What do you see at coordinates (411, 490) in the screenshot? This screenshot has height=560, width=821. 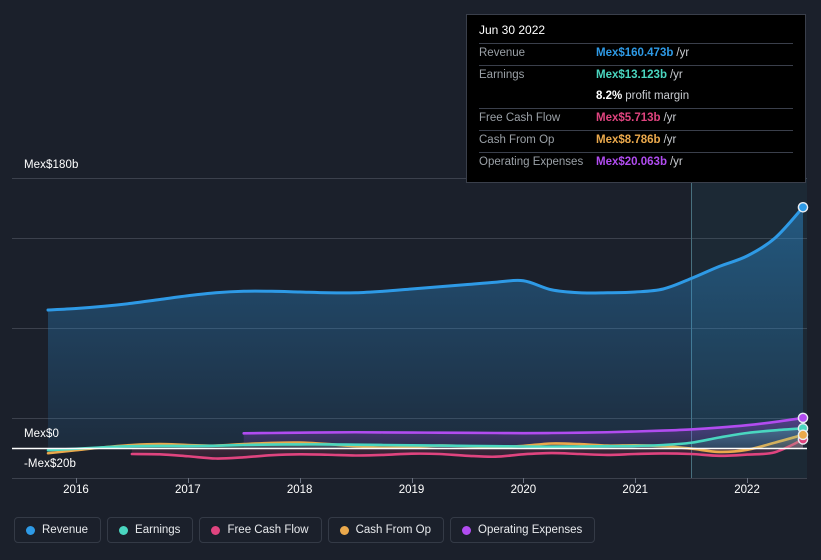 I see `x-axis-tick-label: 2019` at bounding box center [411, 490].